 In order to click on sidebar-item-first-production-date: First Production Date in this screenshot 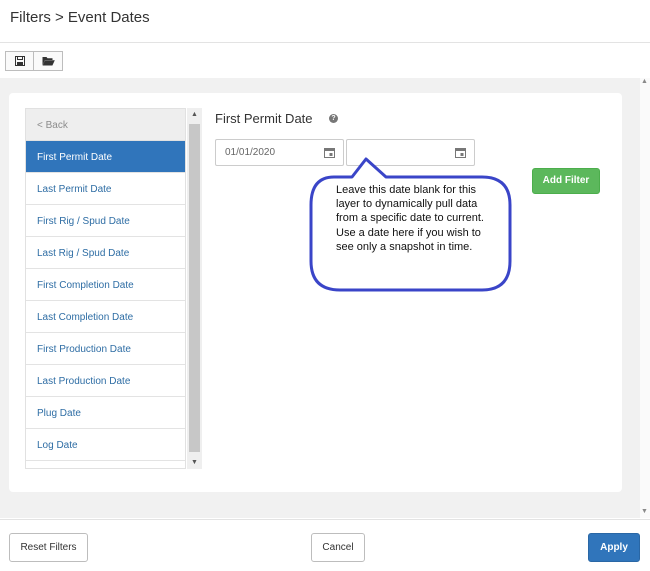, I will do `click(105, 349)`.